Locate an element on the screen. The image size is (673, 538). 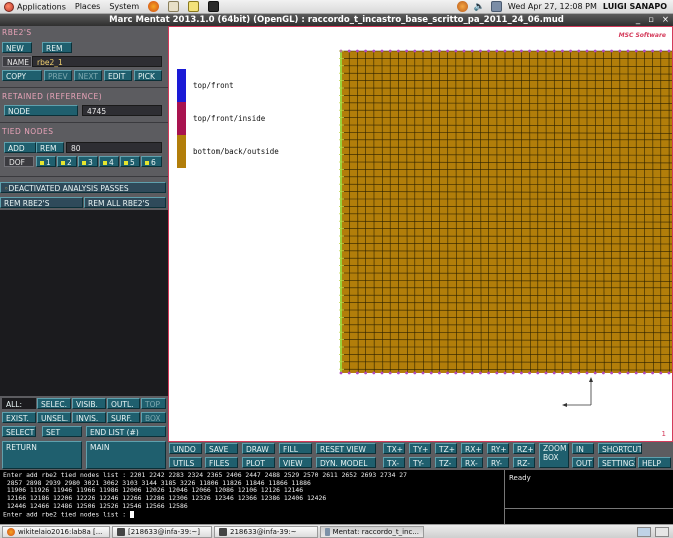
axis-arrow is located at coordinates (564, 405).